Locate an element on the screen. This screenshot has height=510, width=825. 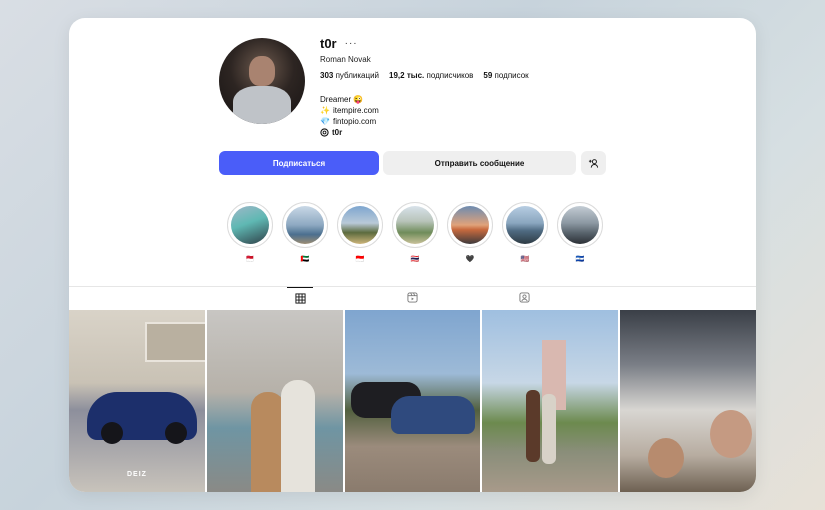
highlight-label: 🇮🇩 is located at coordinates (360, 259).